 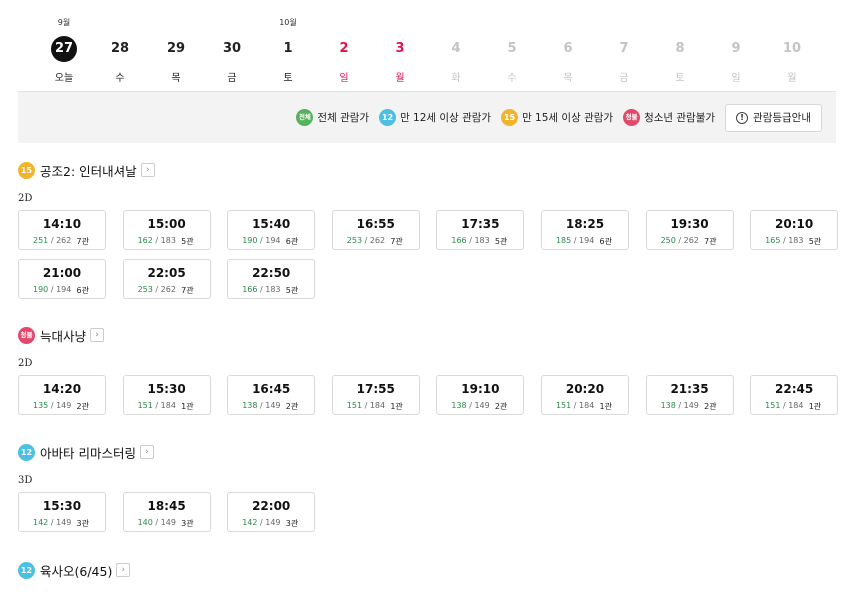 I want to click on movie-title: 늑대사냥, so click(x=63, y=335).